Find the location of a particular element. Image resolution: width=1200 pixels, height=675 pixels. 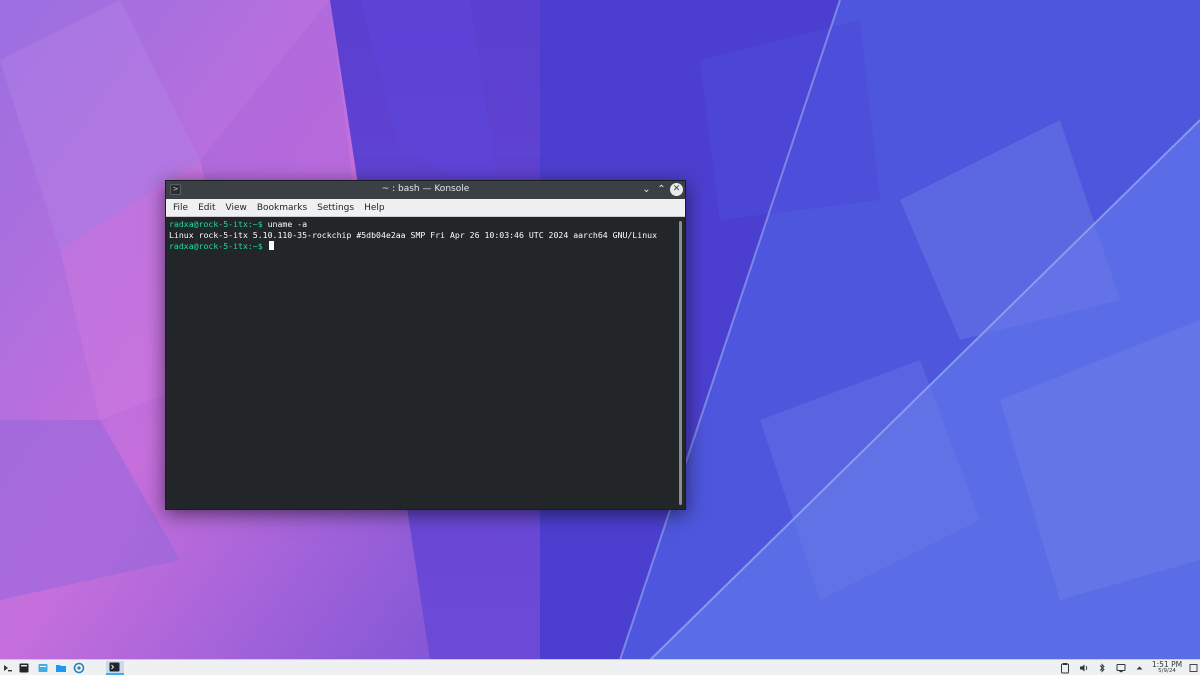

terminal-scrollbar is located at coordinates (680, 363).